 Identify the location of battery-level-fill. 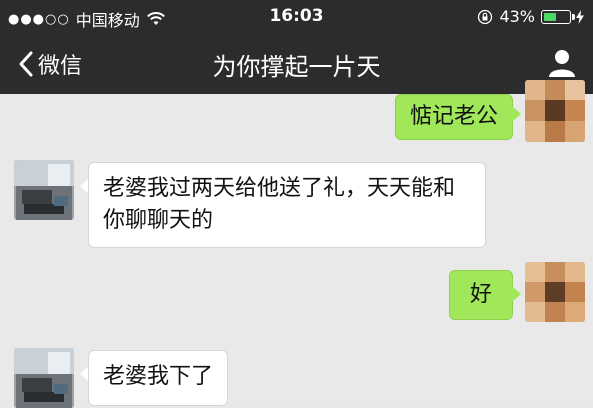
(550, 16).